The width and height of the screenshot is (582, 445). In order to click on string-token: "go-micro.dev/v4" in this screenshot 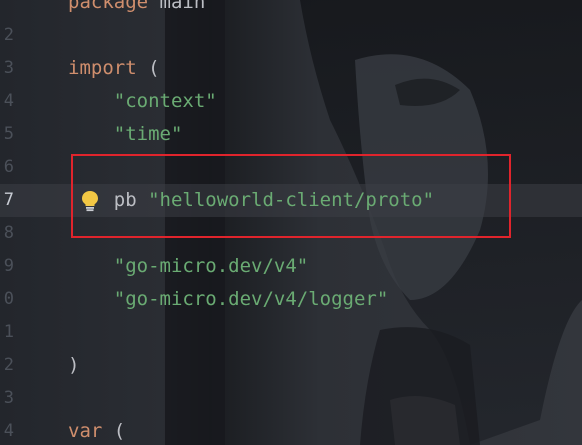, I will do `click(188, 266)`.